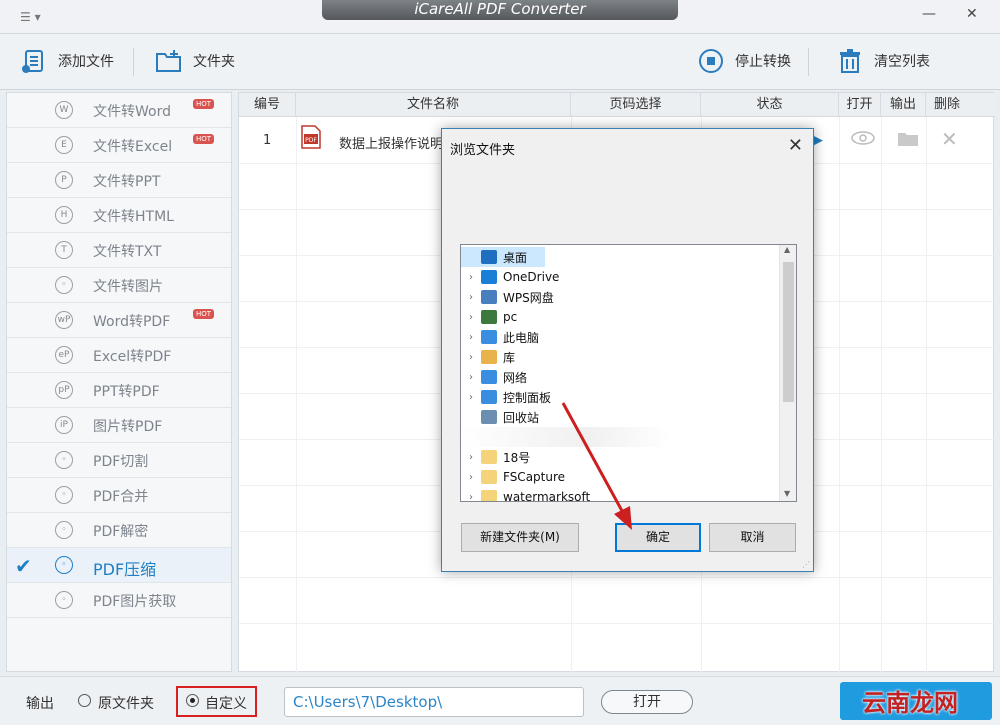 The height and width of the screenshot is (725, 1000). Describe the element at coordinates (623, 518) in the screenshot. I see `arrow-head` at that location.